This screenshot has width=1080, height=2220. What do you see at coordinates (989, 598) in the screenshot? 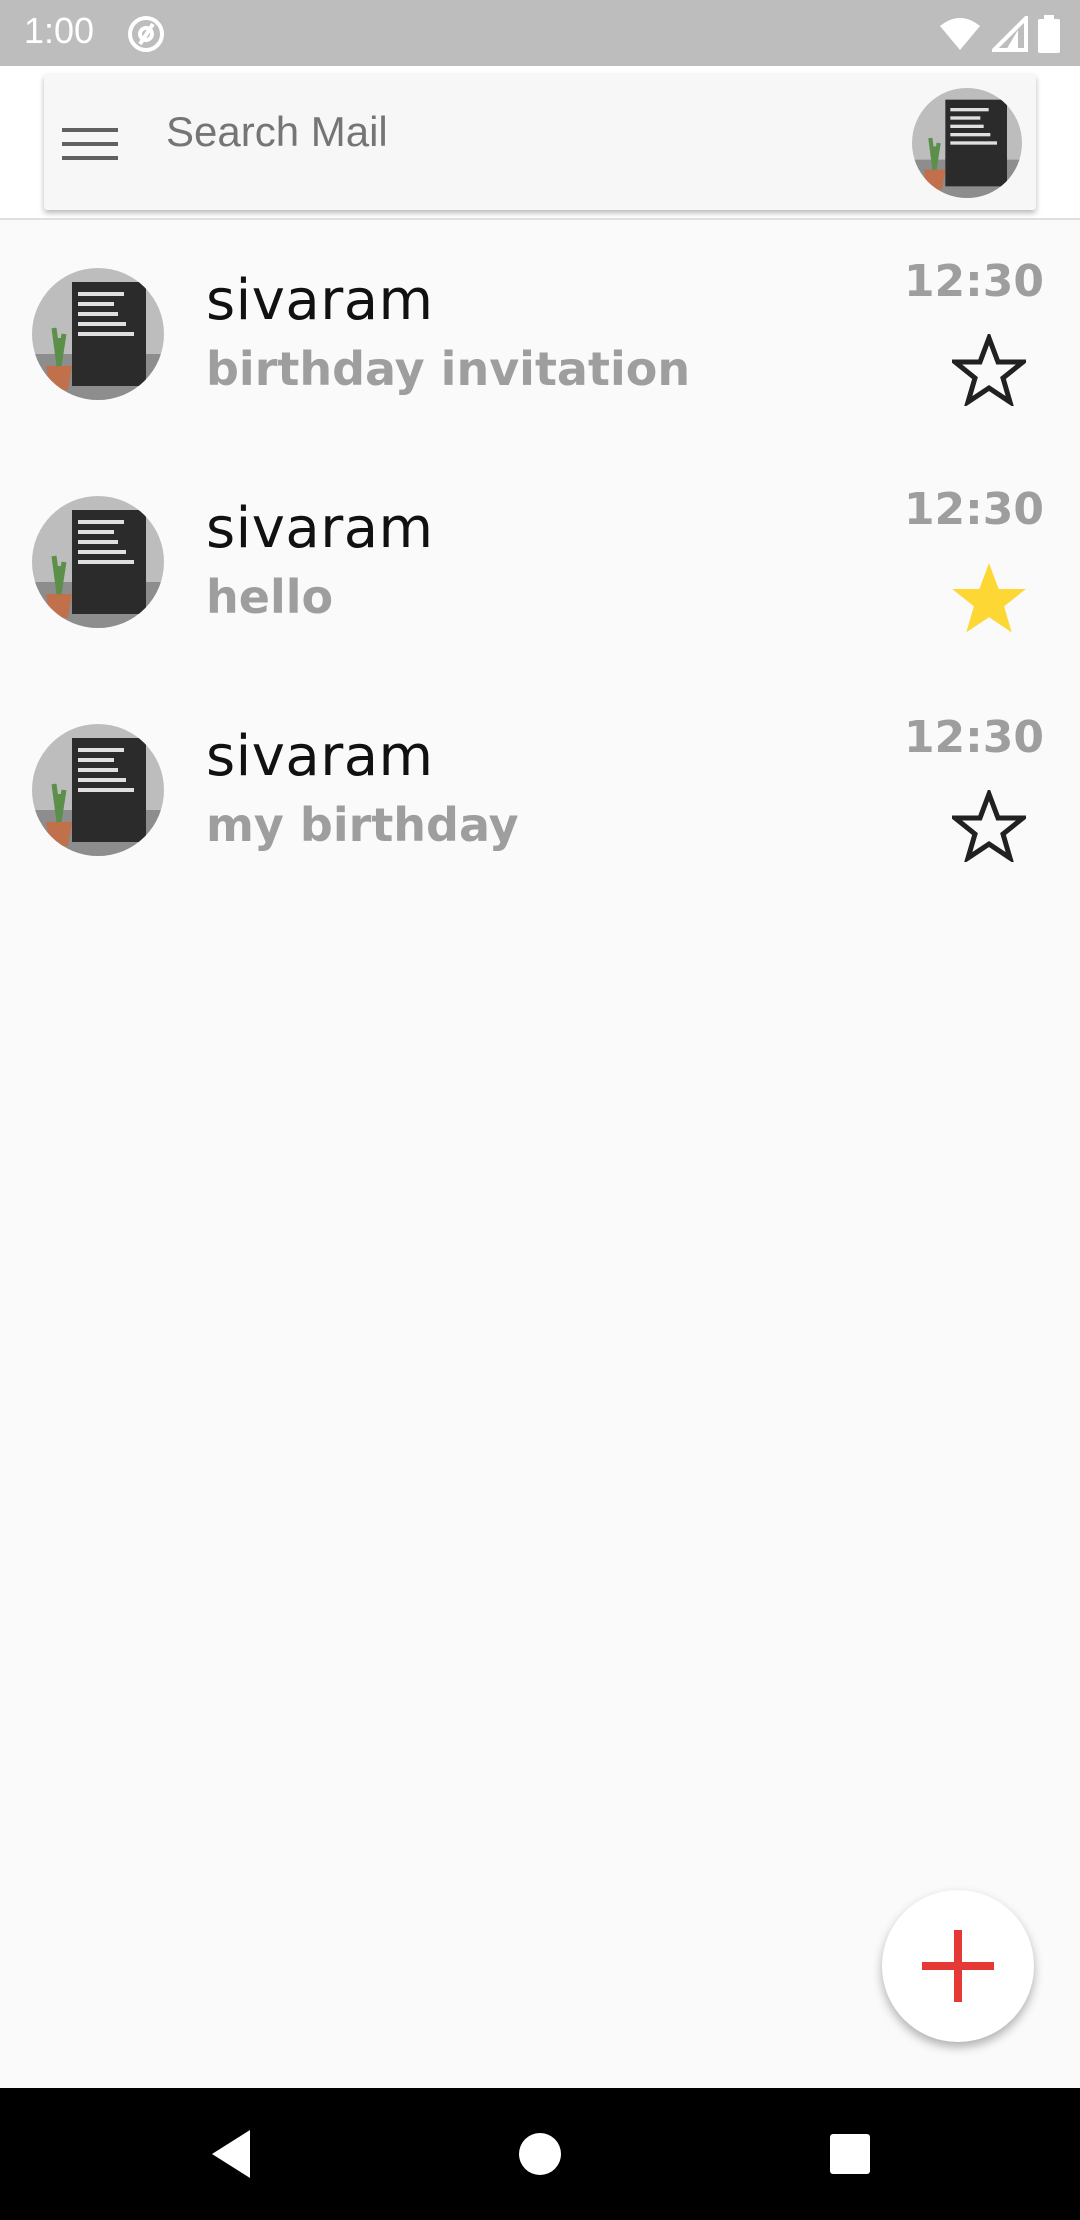
I see `star-filled-icon` at bounding box center [989, 598].